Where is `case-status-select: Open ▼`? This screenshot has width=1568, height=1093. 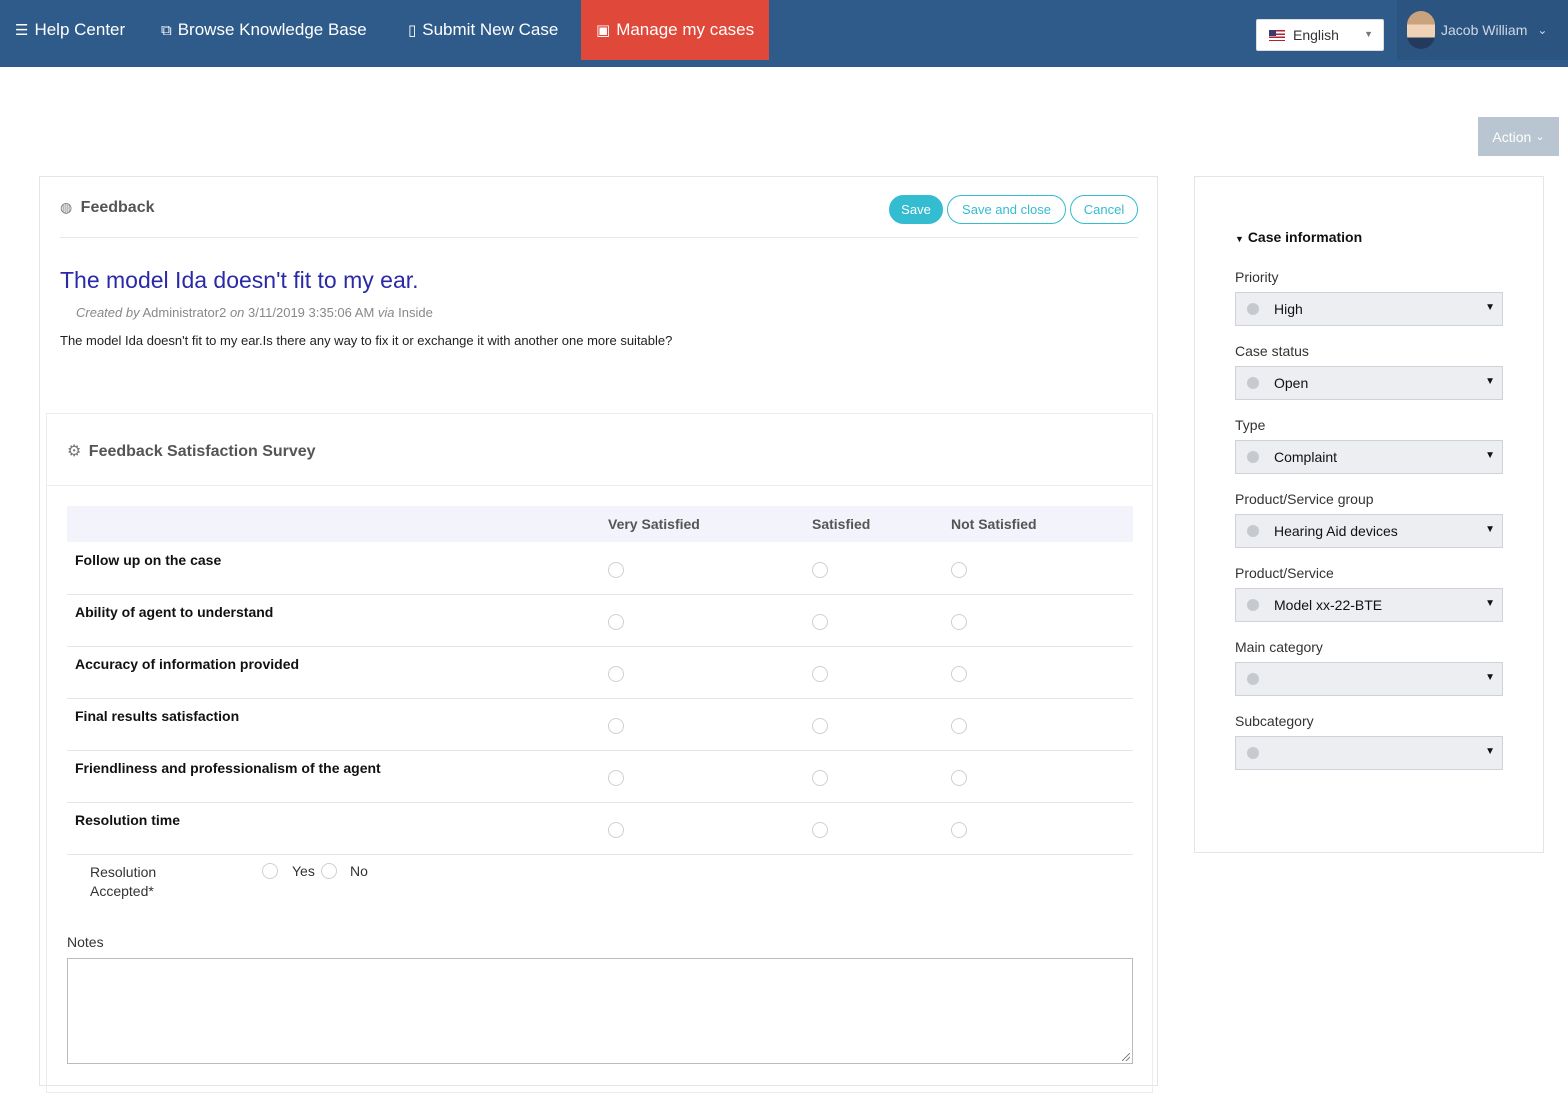
case-status-select: Open ▼ is located at coordinates (1369, 383).